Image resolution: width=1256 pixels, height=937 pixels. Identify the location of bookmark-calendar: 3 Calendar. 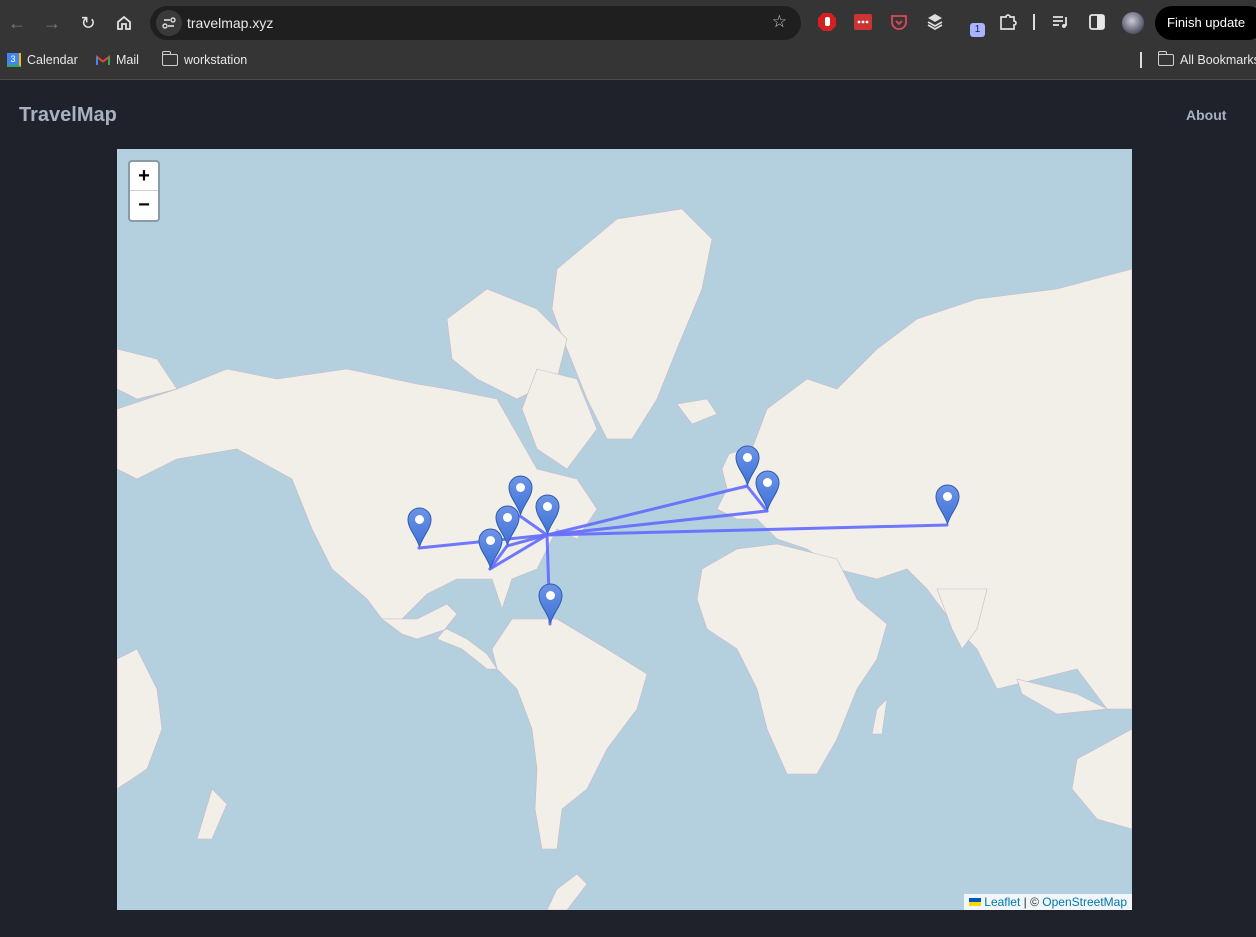
(42, 60).